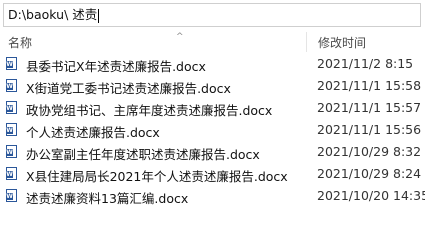 Image resolution: width=425 pixels, height=240 pixels. I want to click on column-name-header: 名称, so click(20, 42).